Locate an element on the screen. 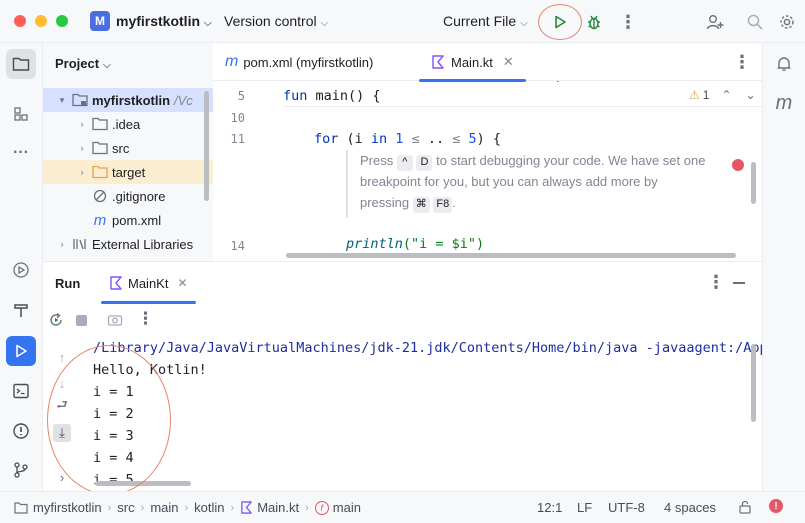 The width and height of the screenshot is (805, 523). camera-icon is located at coordinates (115, 320).